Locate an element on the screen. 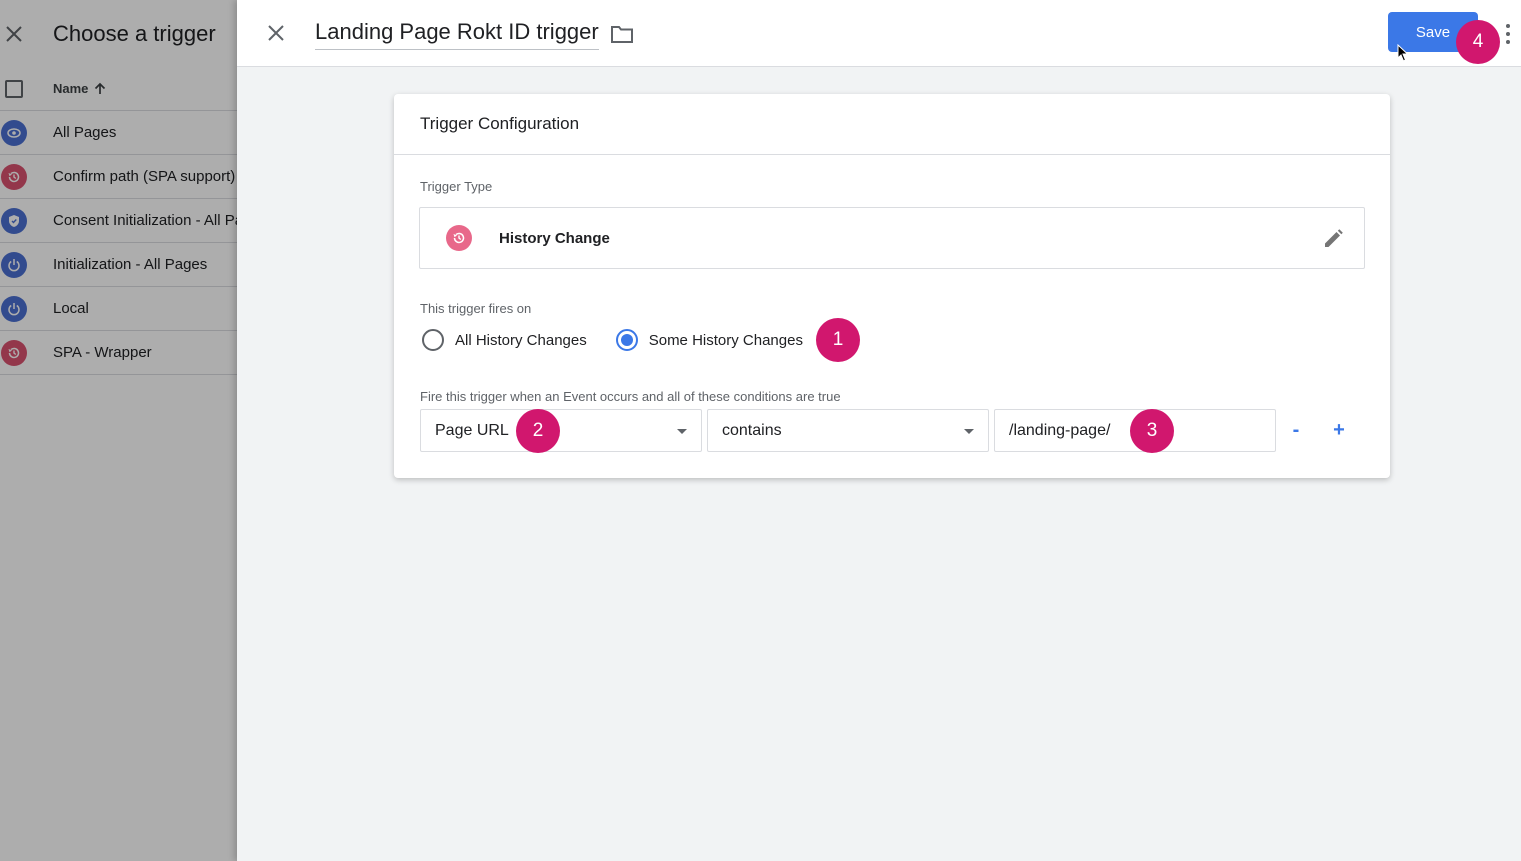  pencil-icon is located at coordinates (1333, 239).